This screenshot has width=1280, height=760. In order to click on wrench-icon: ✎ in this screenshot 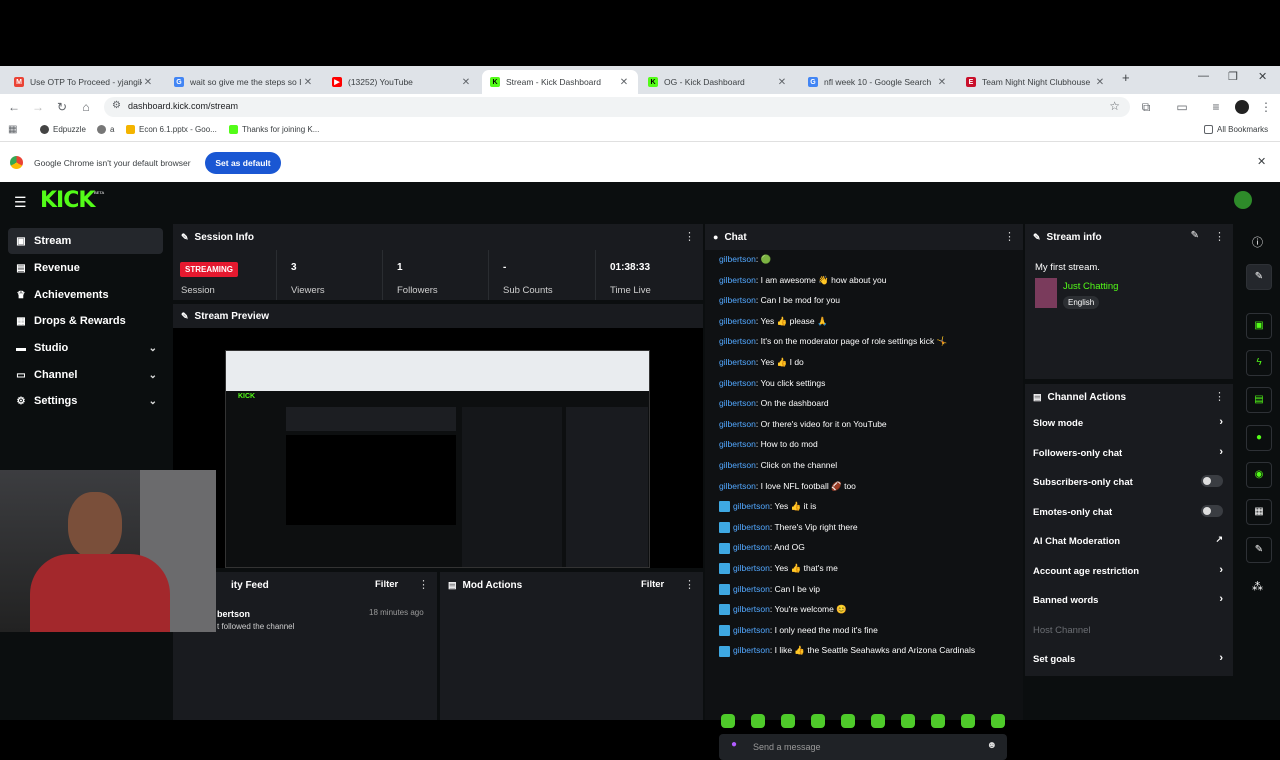, I will do `click(1259, 550)`.